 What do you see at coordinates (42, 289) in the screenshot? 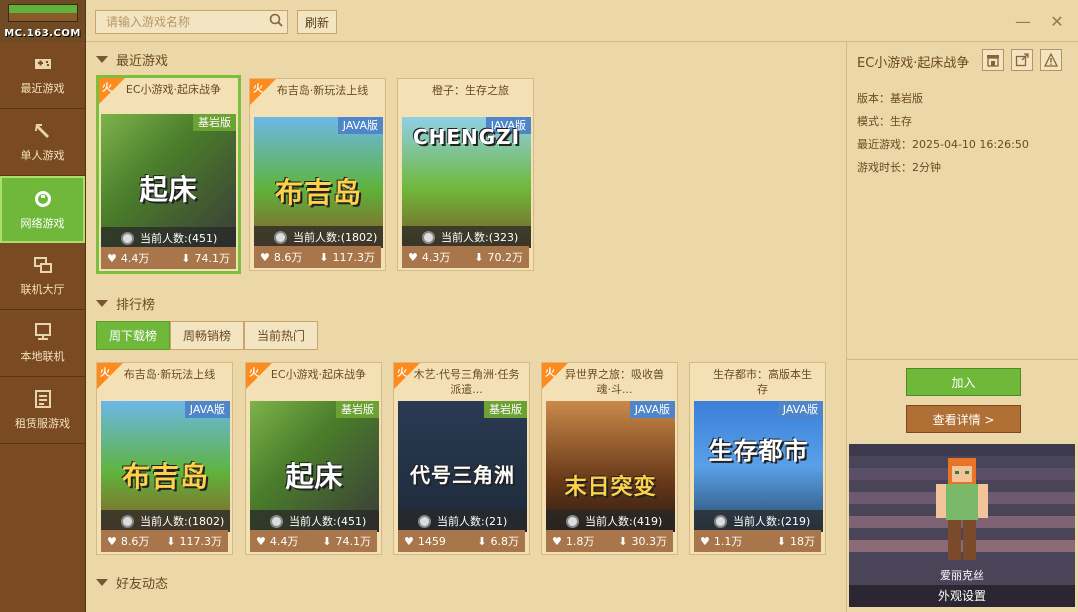
I see `sidebar-item-label: 联机大厅` at bounding box center [42, 289].